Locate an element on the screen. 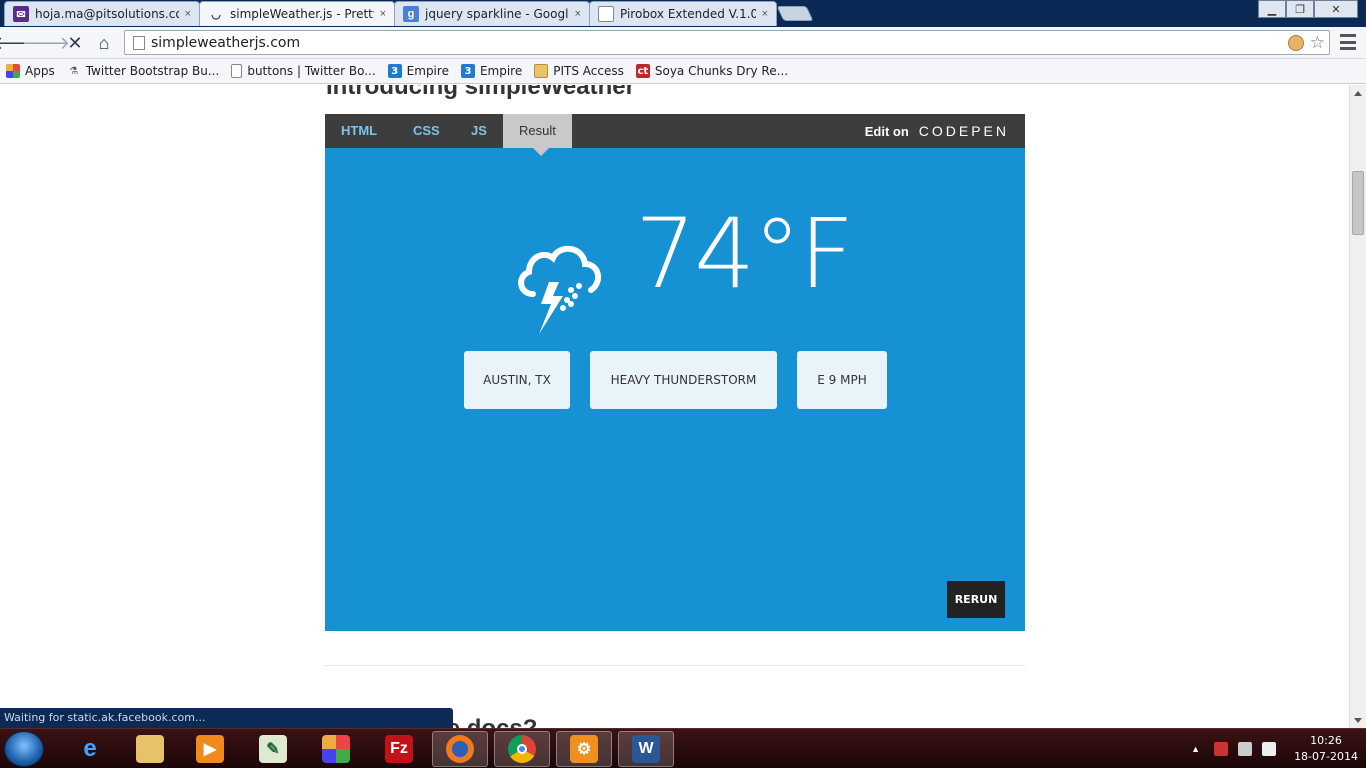 The width and height of the screenshot is (1366, 769). firefox-icon is located at coordinates (460, 749).